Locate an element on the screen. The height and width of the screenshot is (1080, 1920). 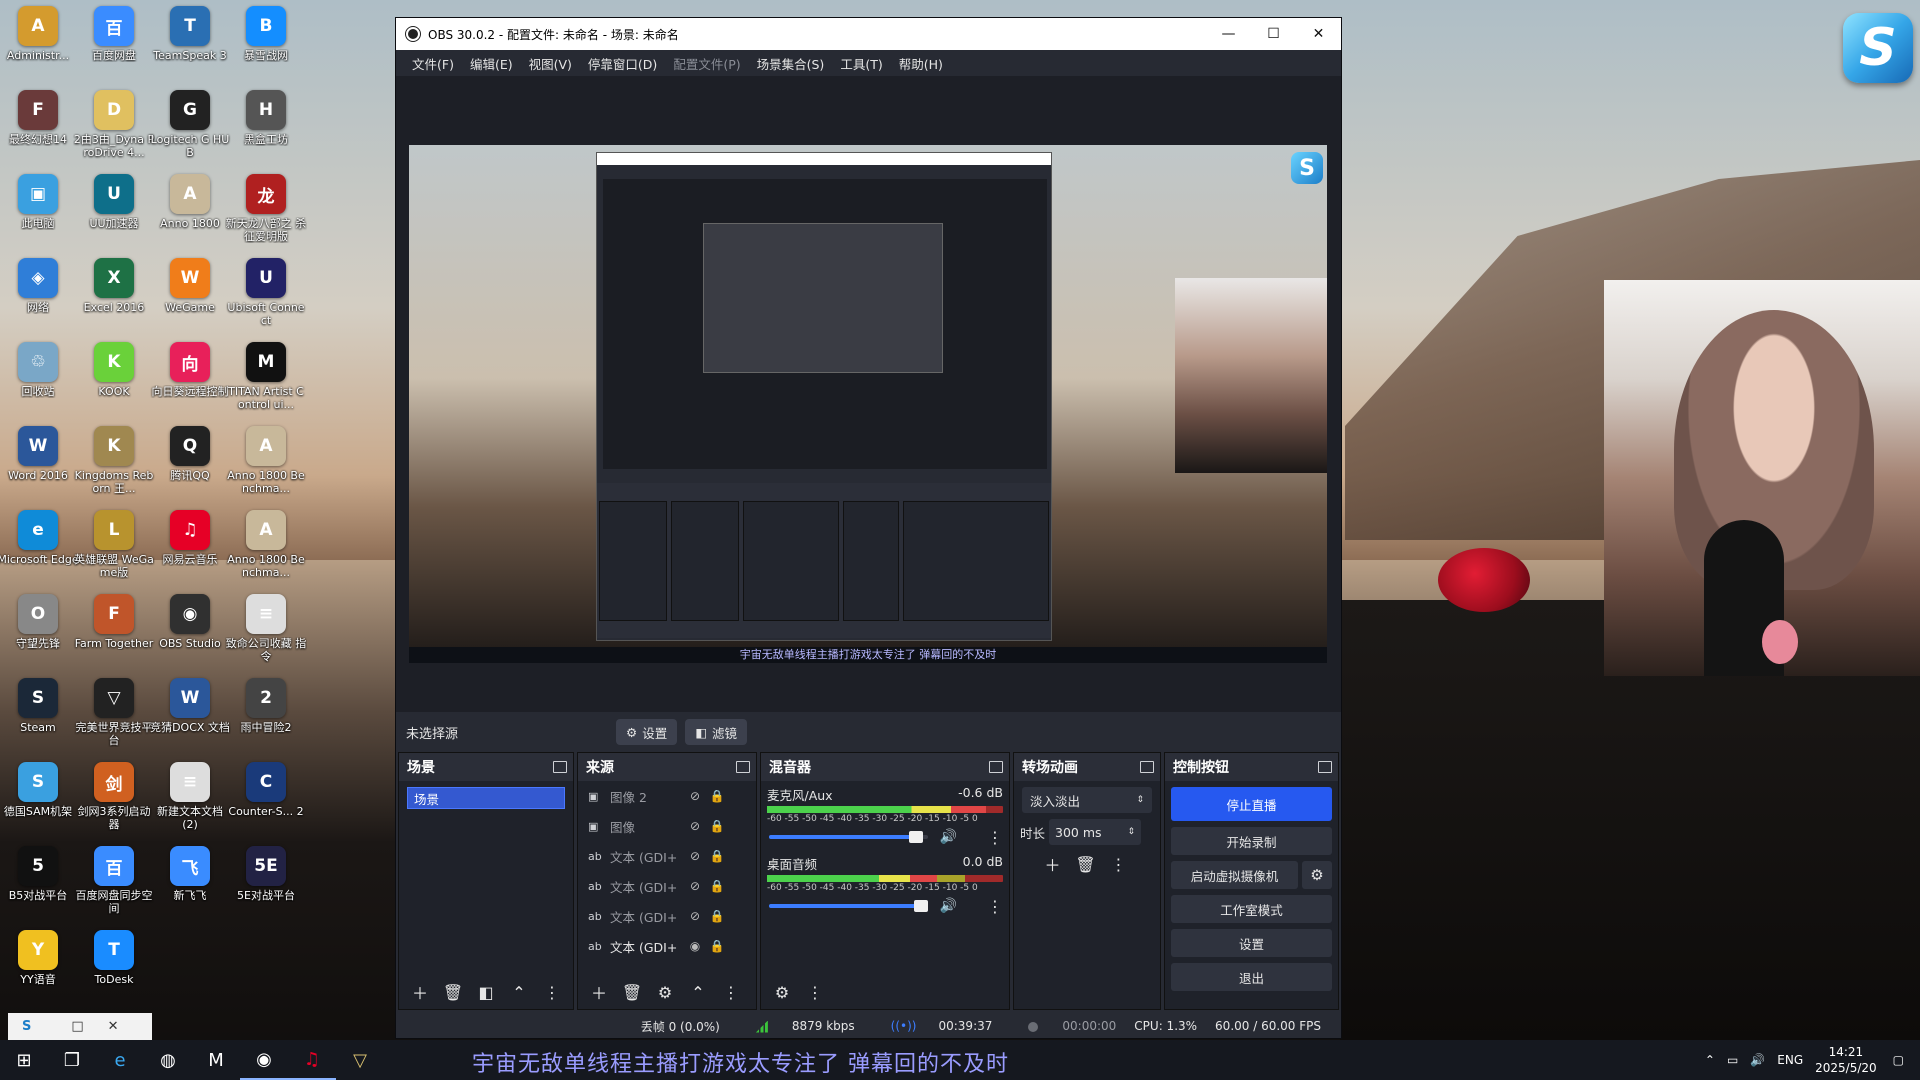
perfect-world-icon: ▽ is located at coordinates (360, 1060).